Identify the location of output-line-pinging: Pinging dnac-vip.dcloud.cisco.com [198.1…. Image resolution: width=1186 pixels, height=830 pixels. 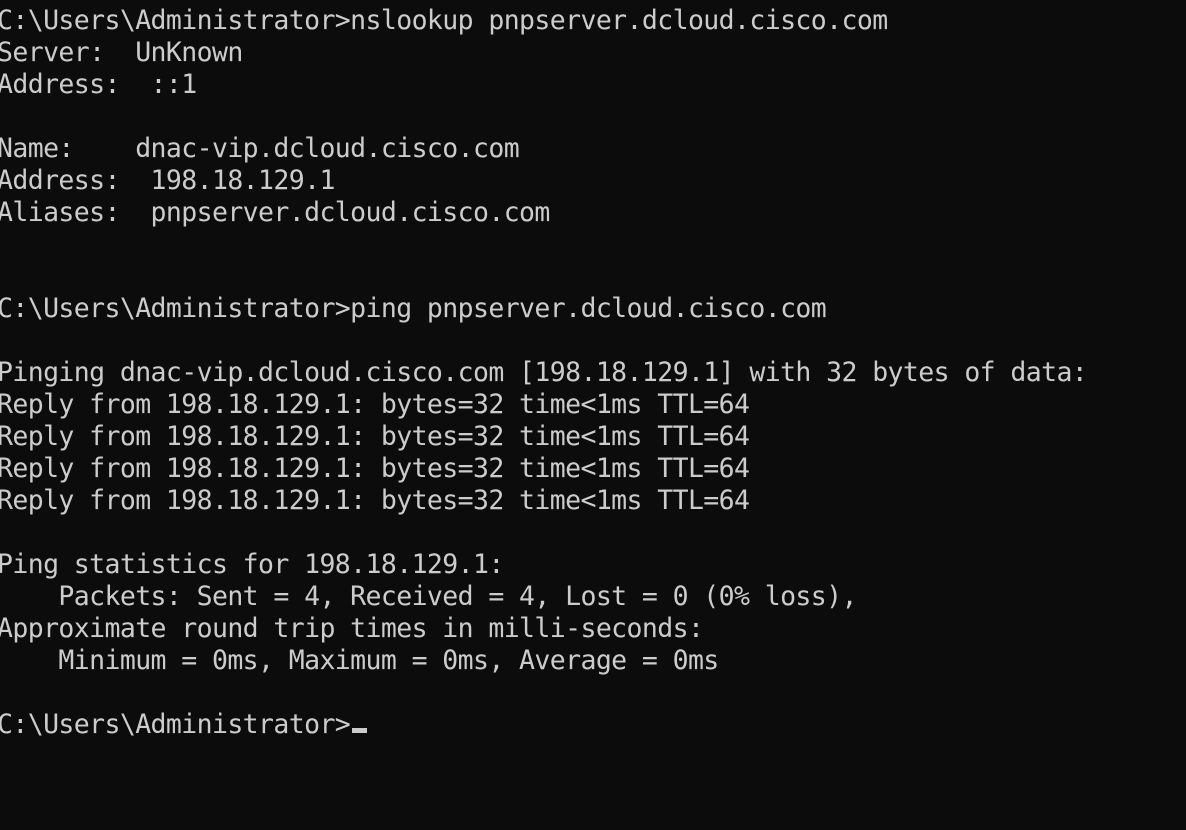
(544, 372).